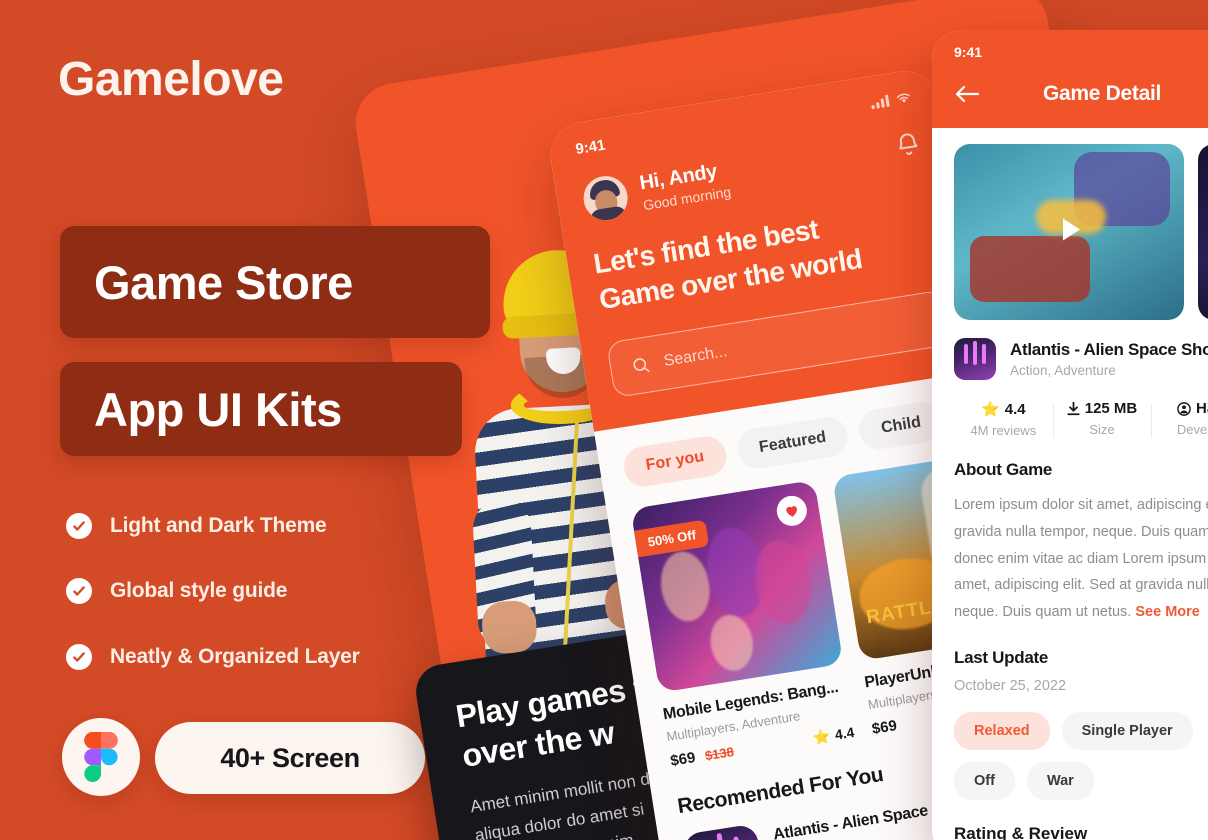  I want to click on last-update-date: October 25, 2022, so click(1010, 686).